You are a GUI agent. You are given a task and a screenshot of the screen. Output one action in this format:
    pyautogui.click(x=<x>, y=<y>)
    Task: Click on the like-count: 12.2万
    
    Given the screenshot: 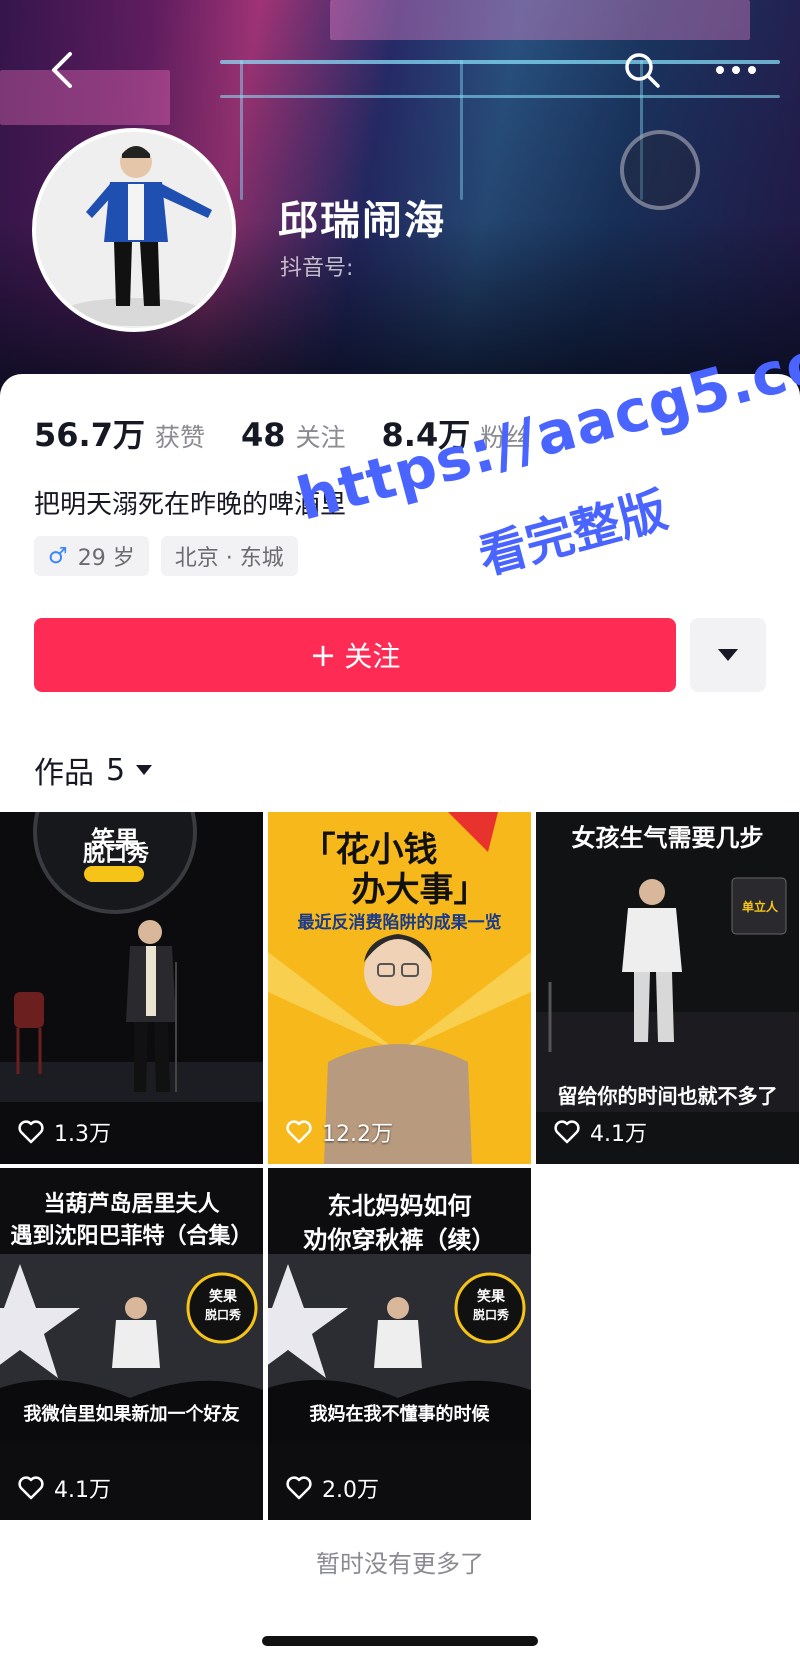 What is the action you would take?
    pyautogui.click(x=339, y=1132)
    